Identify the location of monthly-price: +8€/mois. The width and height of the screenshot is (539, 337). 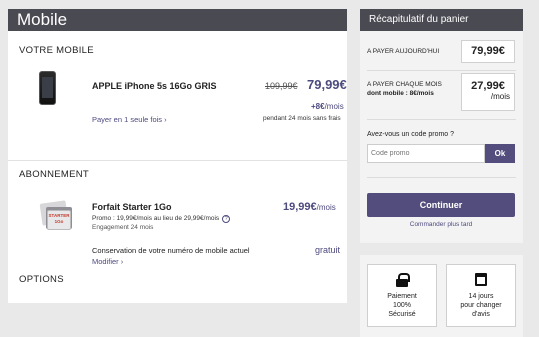
(327, 106).